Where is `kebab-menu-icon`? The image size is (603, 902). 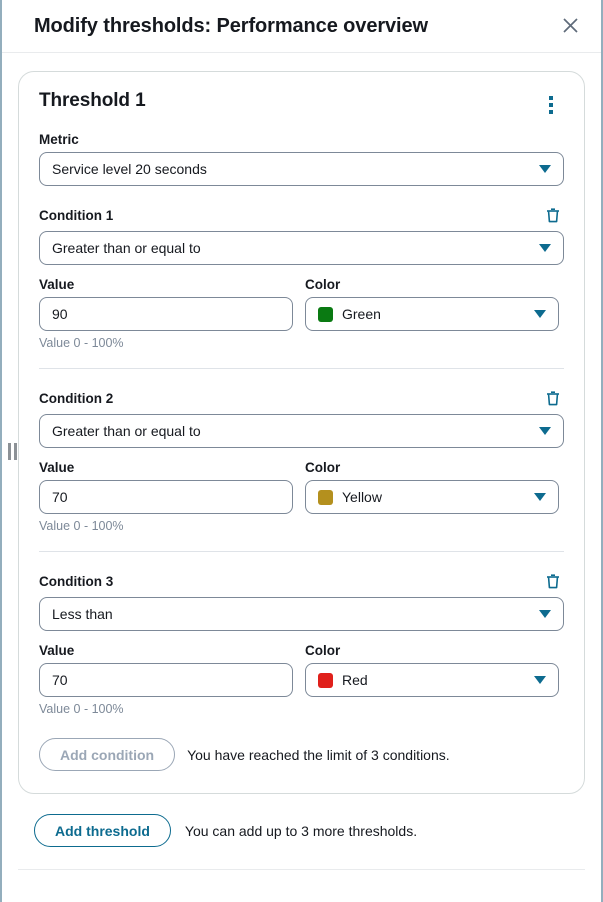 kebab-menu-icon is located at coordinates (551, 98).